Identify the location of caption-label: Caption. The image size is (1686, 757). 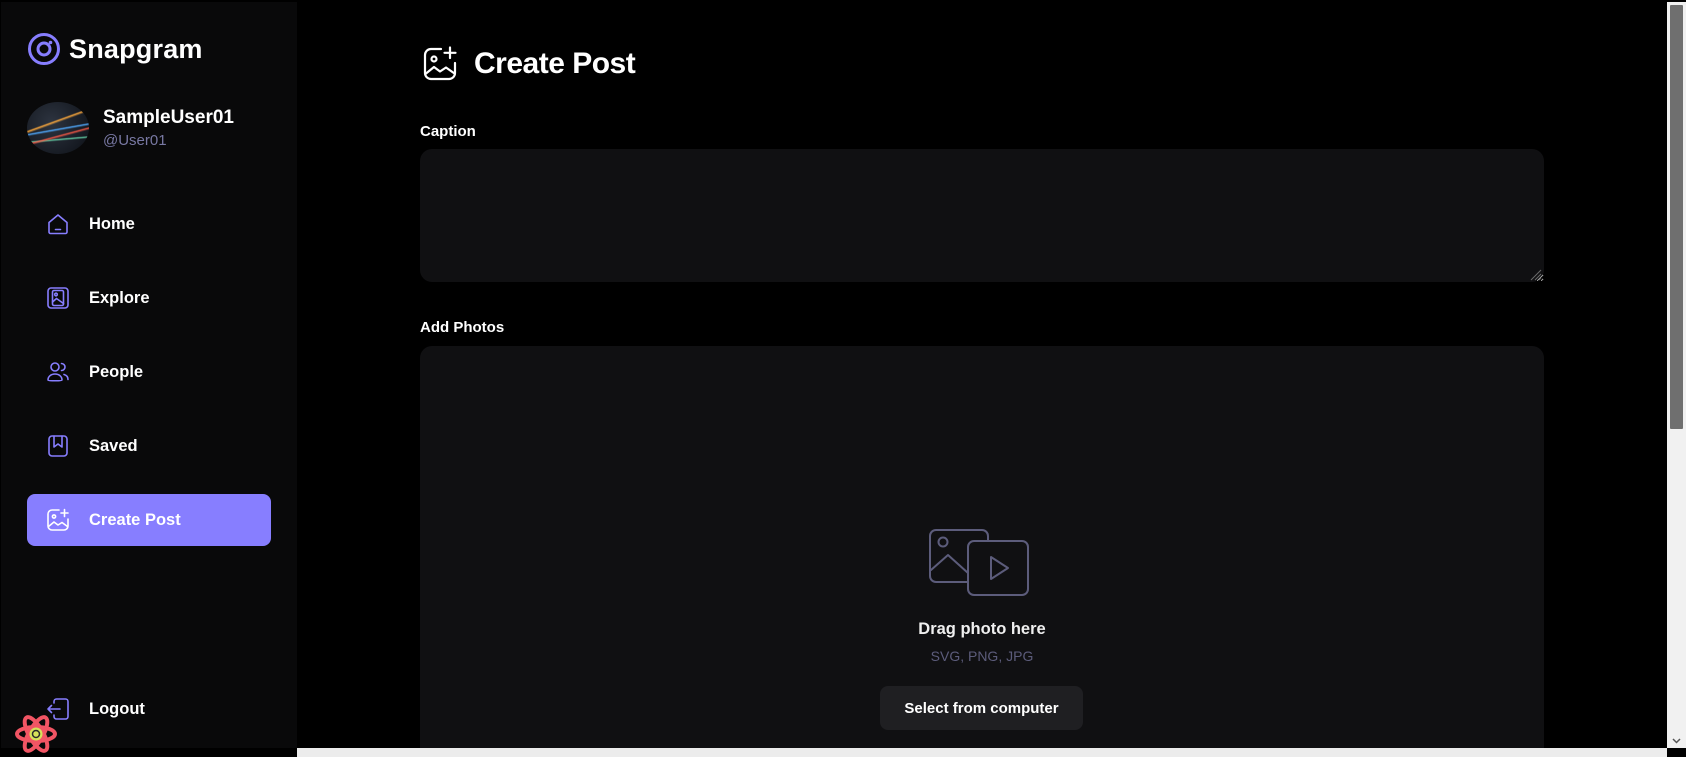
(448, 131).